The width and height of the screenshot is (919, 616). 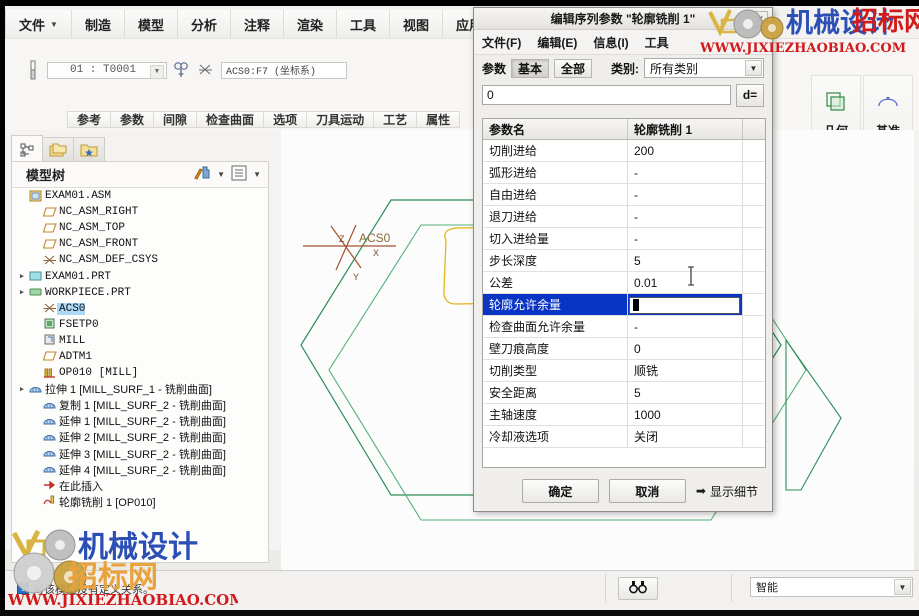 I want to click on favorites-tab, so click(x=89, y=150).